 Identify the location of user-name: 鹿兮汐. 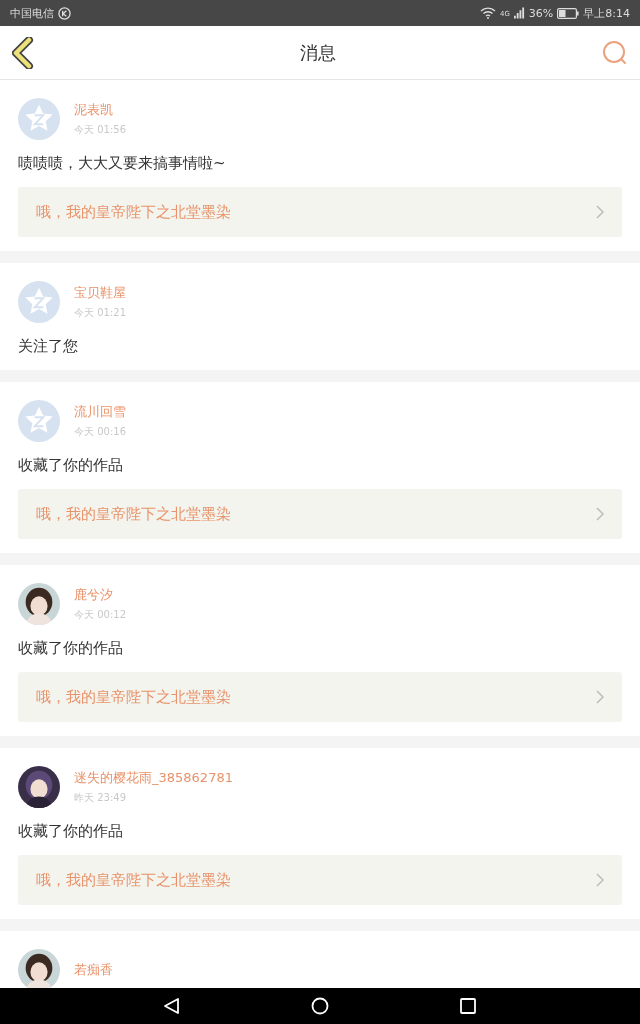
(100, 595).